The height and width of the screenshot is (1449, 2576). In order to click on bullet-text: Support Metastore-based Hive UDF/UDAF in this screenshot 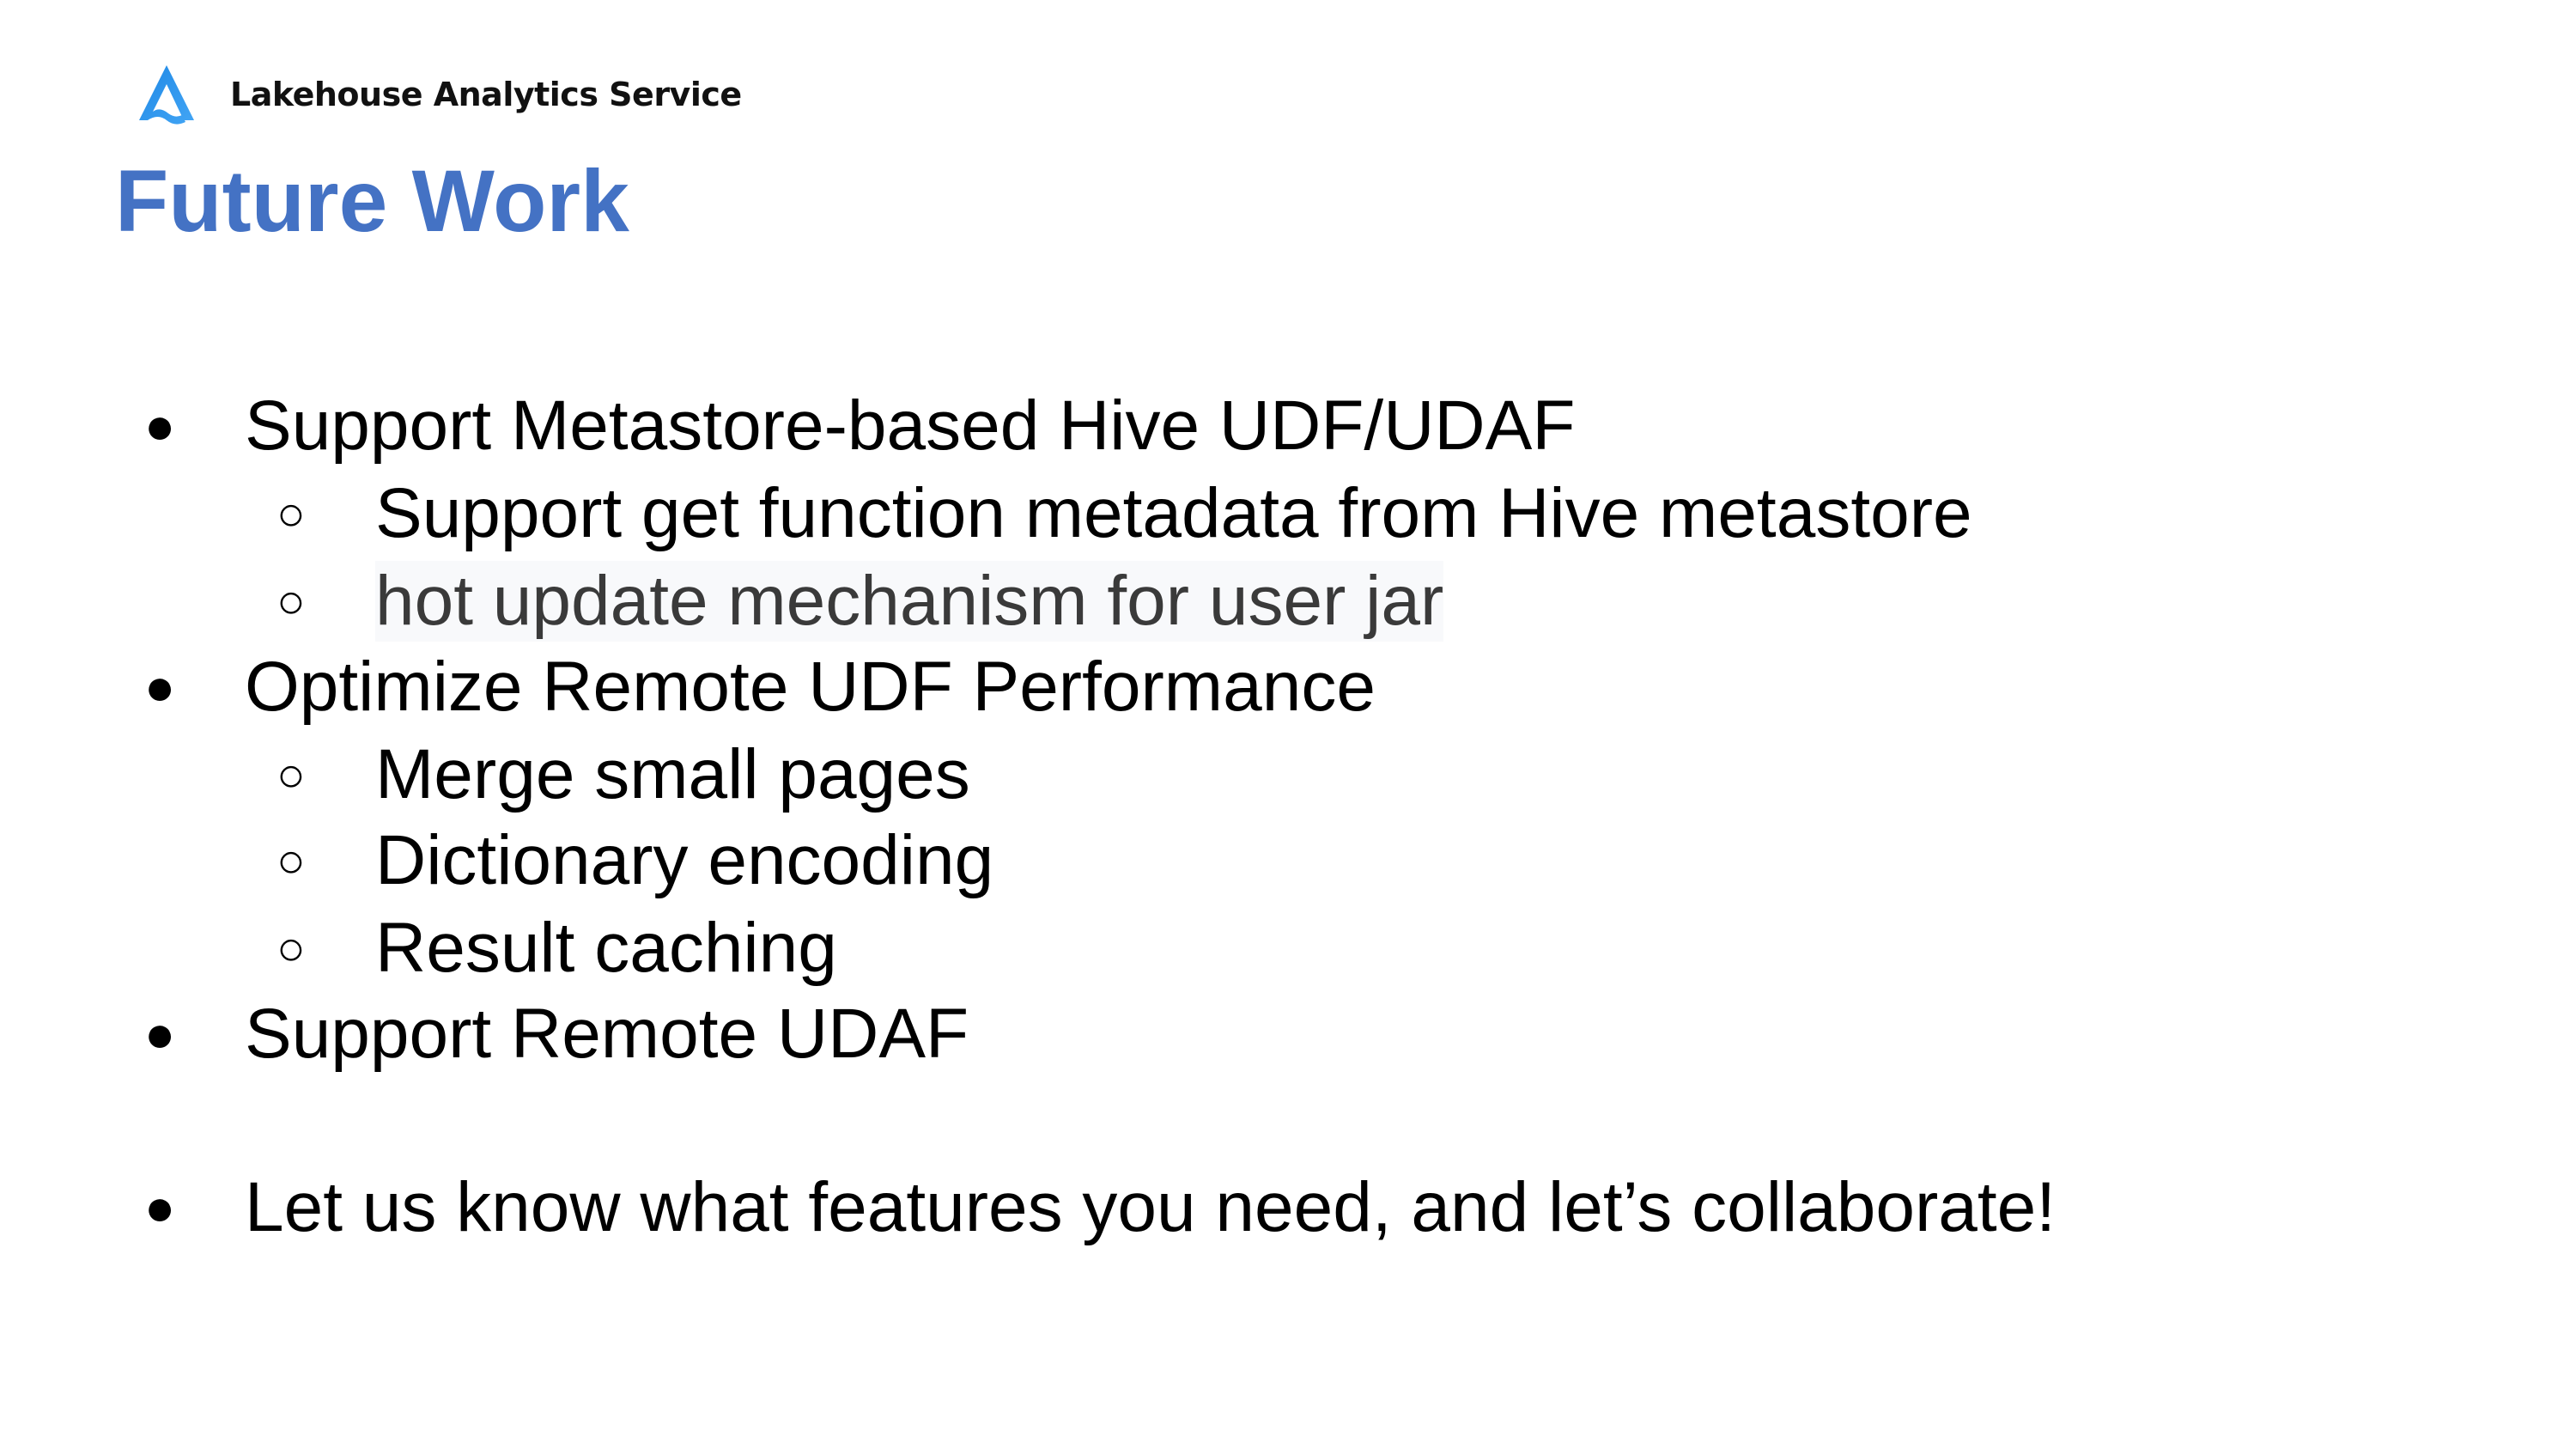, I will do `click(910, 426)`.